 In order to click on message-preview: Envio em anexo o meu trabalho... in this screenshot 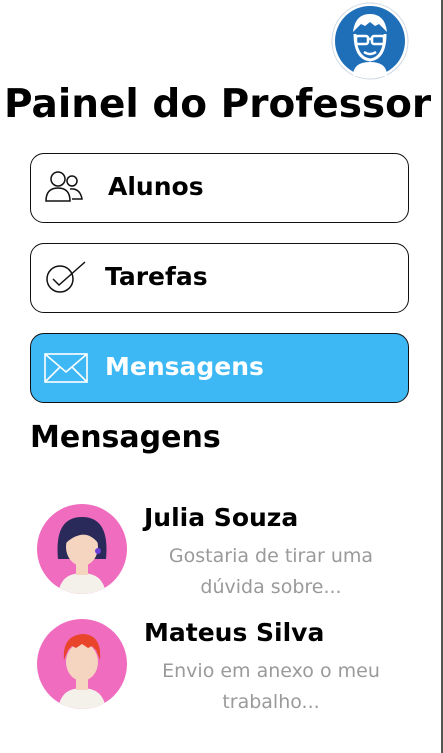, I will do `click(271, 686)`.